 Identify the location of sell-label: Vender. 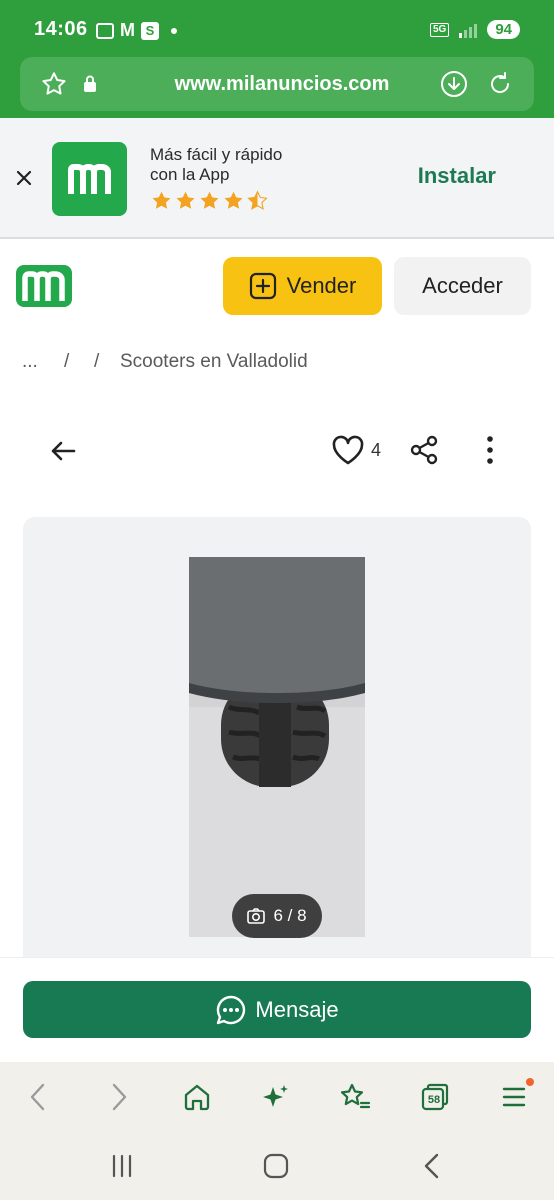
(321, 285).